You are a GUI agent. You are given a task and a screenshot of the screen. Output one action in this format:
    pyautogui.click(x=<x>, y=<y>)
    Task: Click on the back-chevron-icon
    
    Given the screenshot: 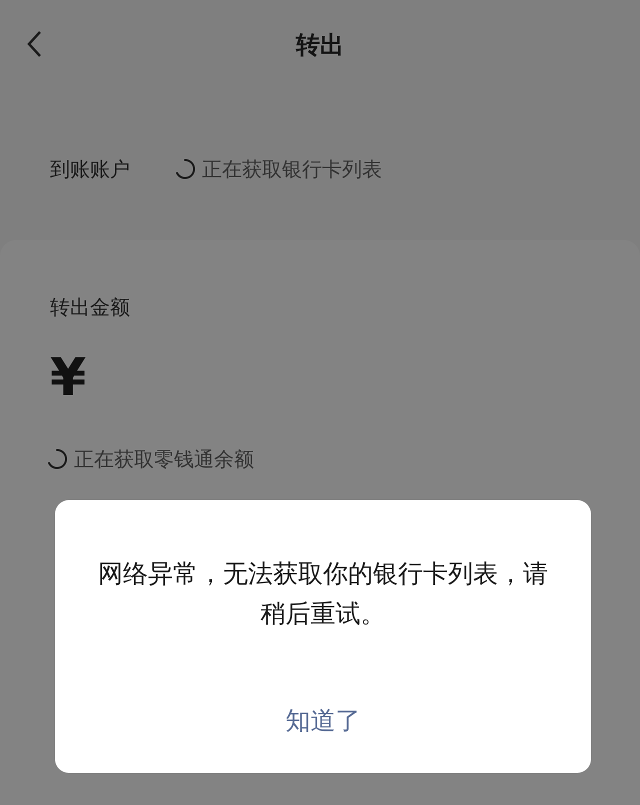 What is the action you would take?
    pyautogui.click(x=34, y=44)
    